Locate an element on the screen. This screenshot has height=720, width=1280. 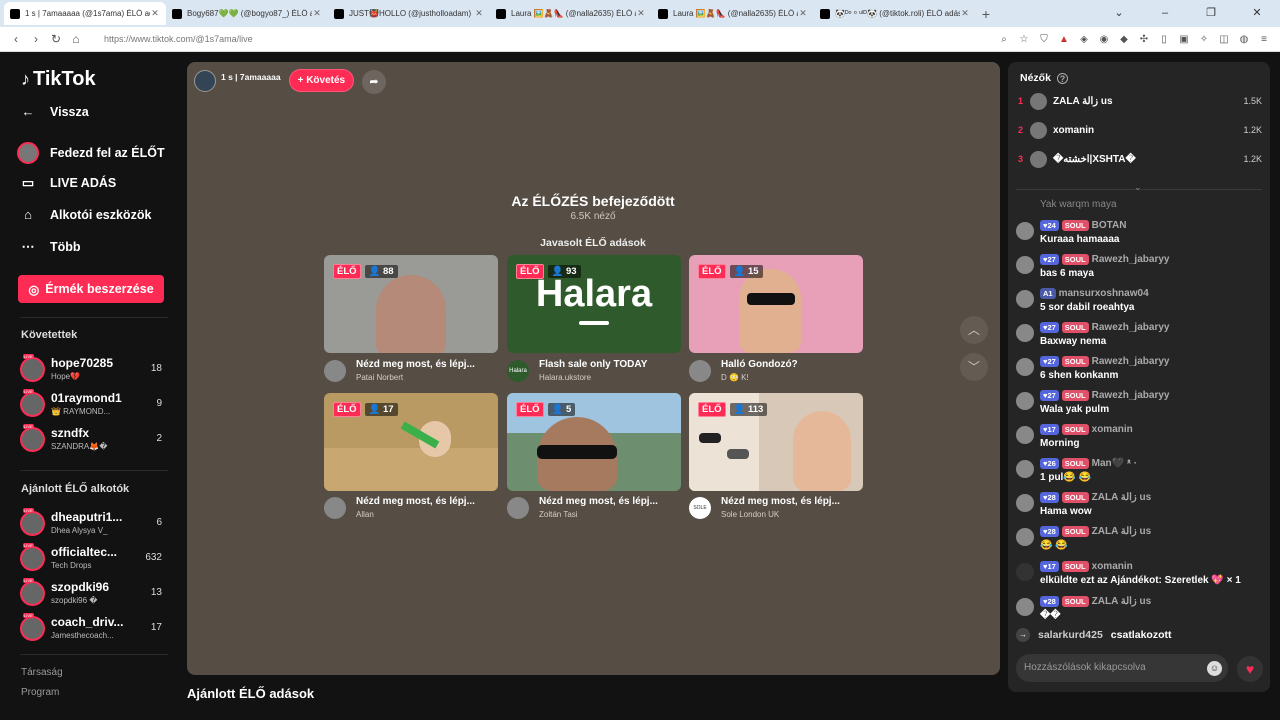
footer-link-program: Program is located at coordinates (40, 692).